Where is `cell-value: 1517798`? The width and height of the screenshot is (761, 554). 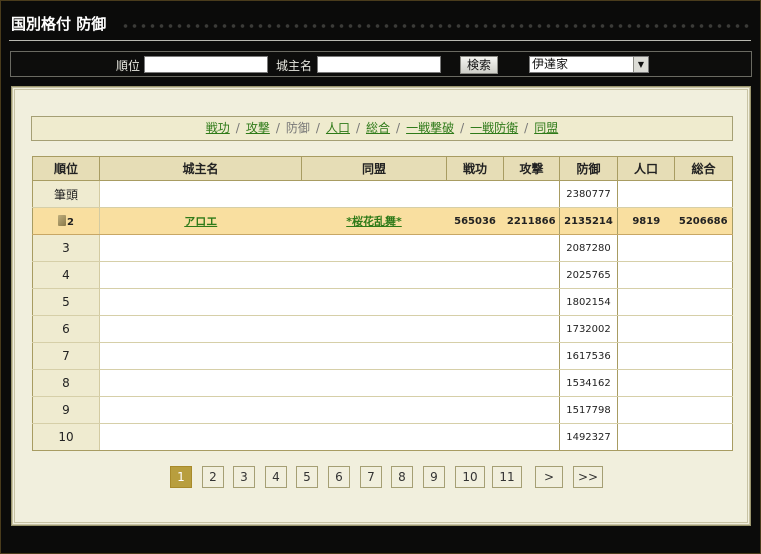 cell-value: 1517798 is located at coordinates (588, 410).